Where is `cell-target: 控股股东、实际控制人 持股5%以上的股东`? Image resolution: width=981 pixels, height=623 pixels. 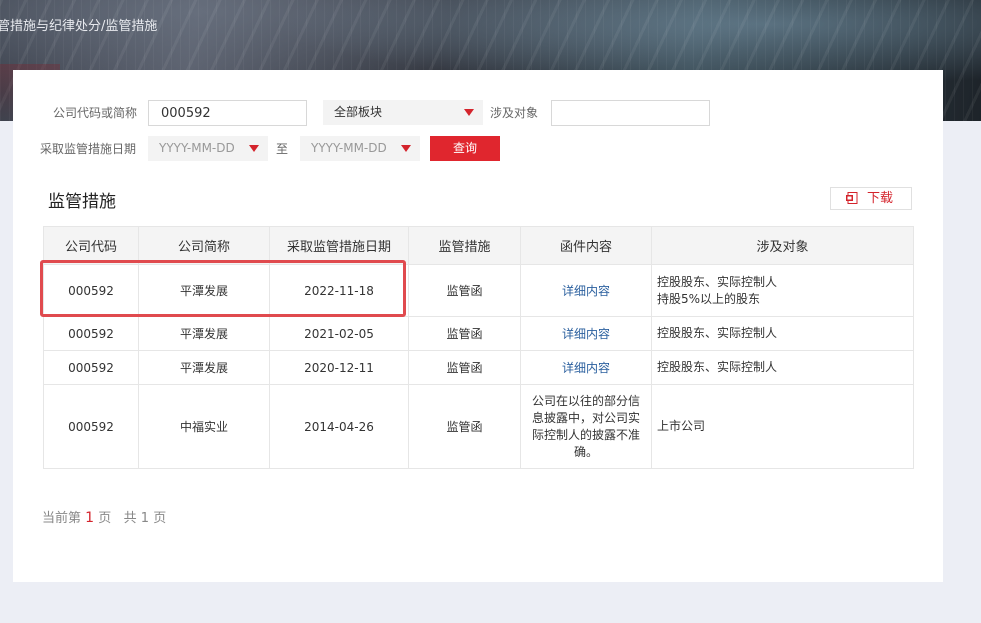
cell-target: 控股股东、实际控制人 持股5%以上的股东 is located at coordinates (782, 290).